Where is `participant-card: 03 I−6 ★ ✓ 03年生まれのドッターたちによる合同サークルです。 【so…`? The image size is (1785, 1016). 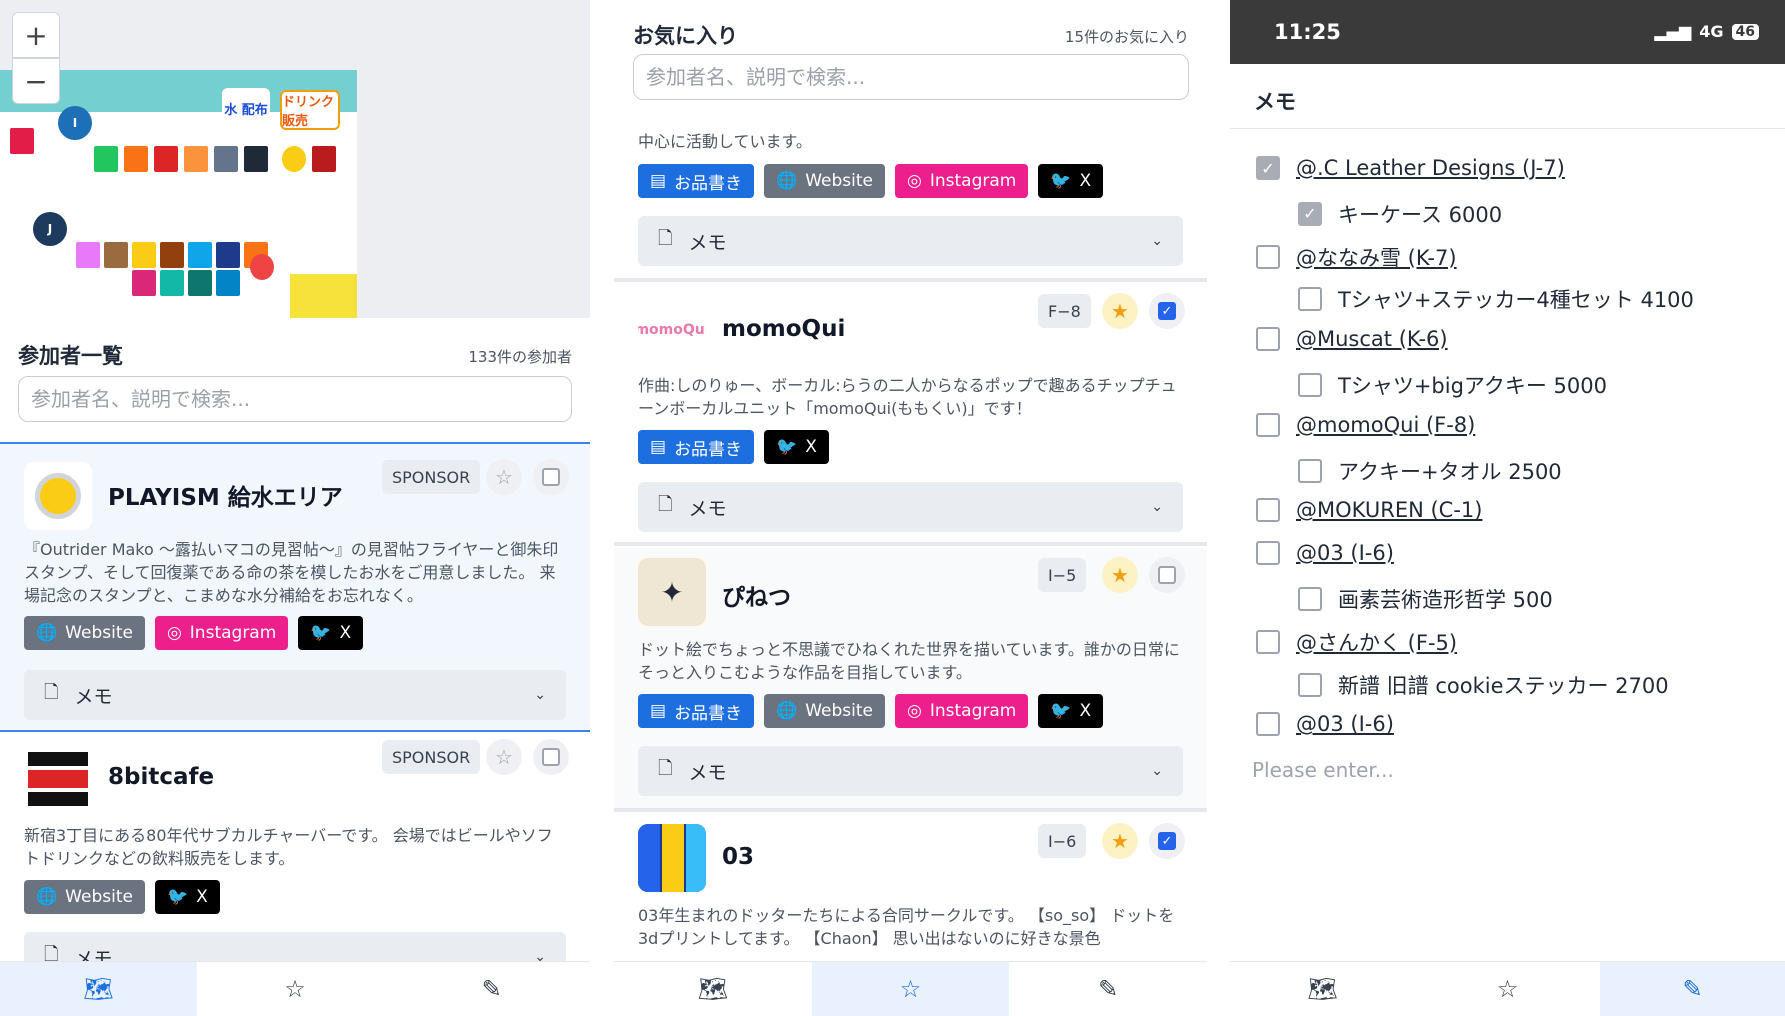 participant-card: 03 I−6 ★ ✓ 03年生まれのドッターたちによる合同サークルです。 【so… is located at coordinates (910, 889).